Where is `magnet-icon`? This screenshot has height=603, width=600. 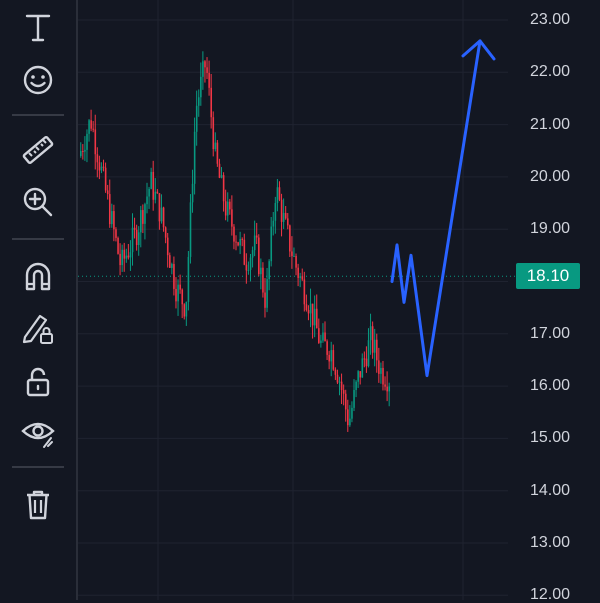 magnet-icon is located at coordinates (38, 276).